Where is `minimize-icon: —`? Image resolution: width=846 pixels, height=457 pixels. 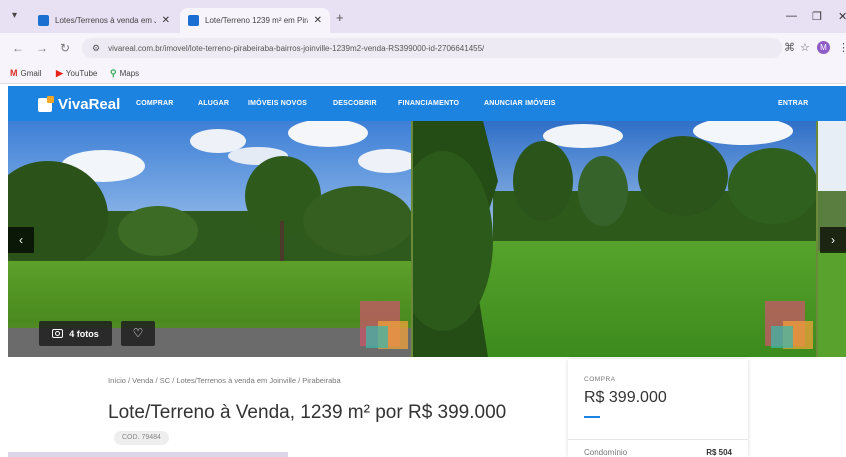 minimize-icon: — is located at coordinates (791, 16).